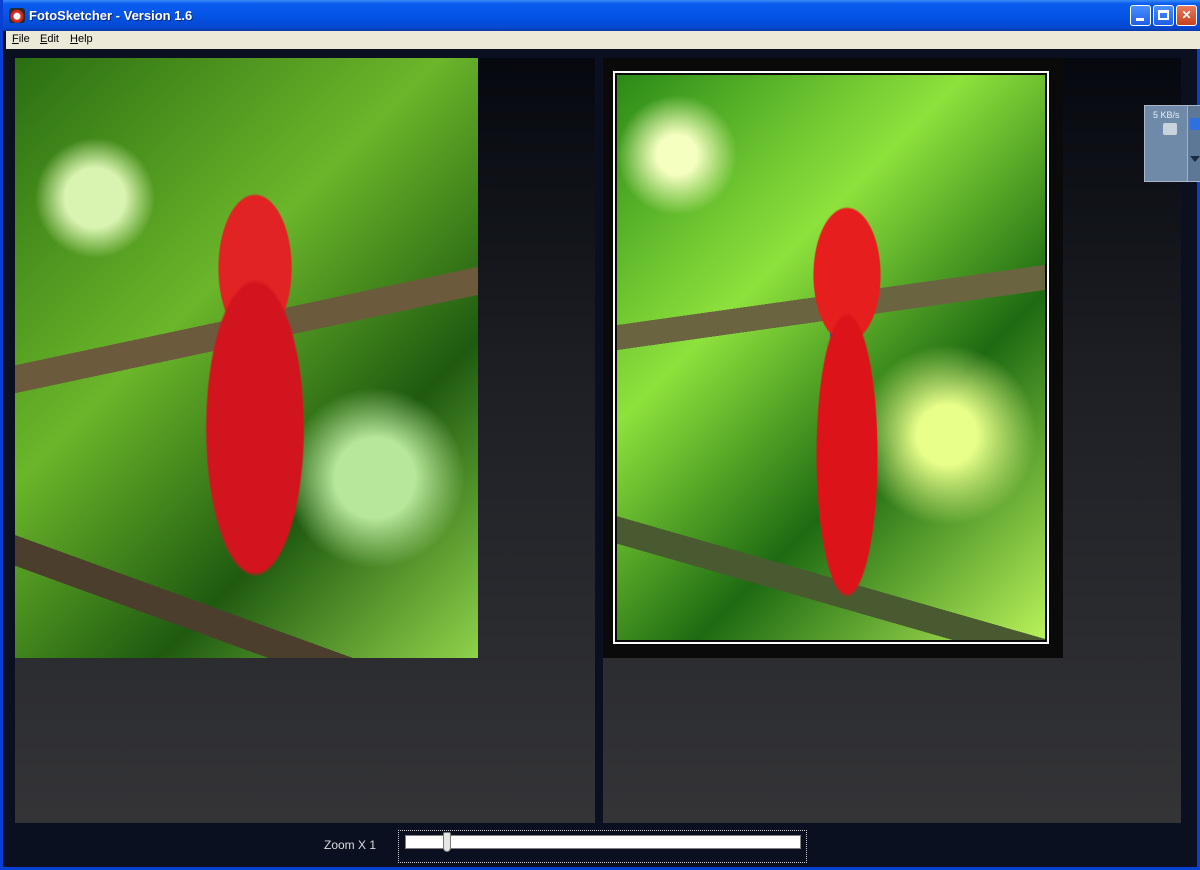 The image size is (1200, 870). I want to click on title-bar: FotoSketcher - Version 1.6, so click(601, 15).